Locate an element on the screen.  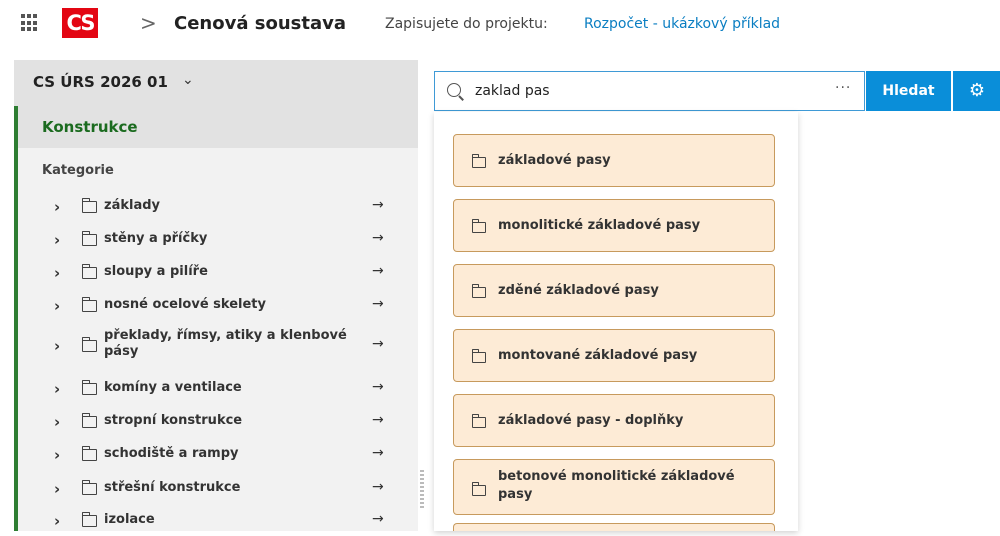
section-label: Konstrukce is located at coordinates (90, 127).